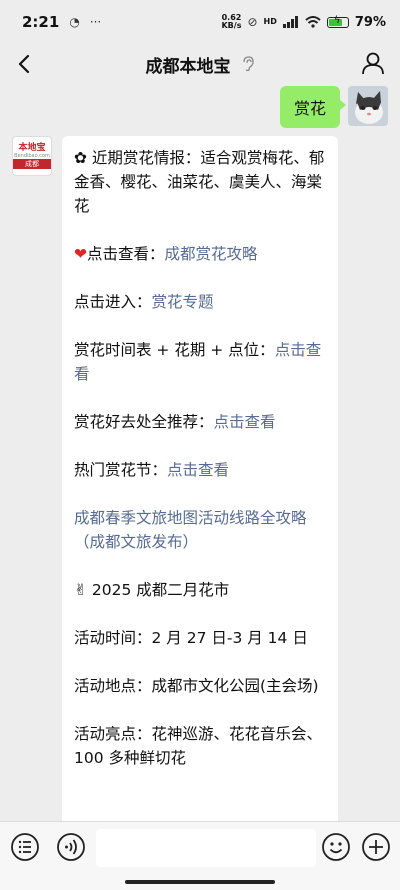 The image size is (400, 890). Describe the element at coordinates (32, 148) in the screenshot. I see `bot-avatar-brand: 本地宝` at that location.